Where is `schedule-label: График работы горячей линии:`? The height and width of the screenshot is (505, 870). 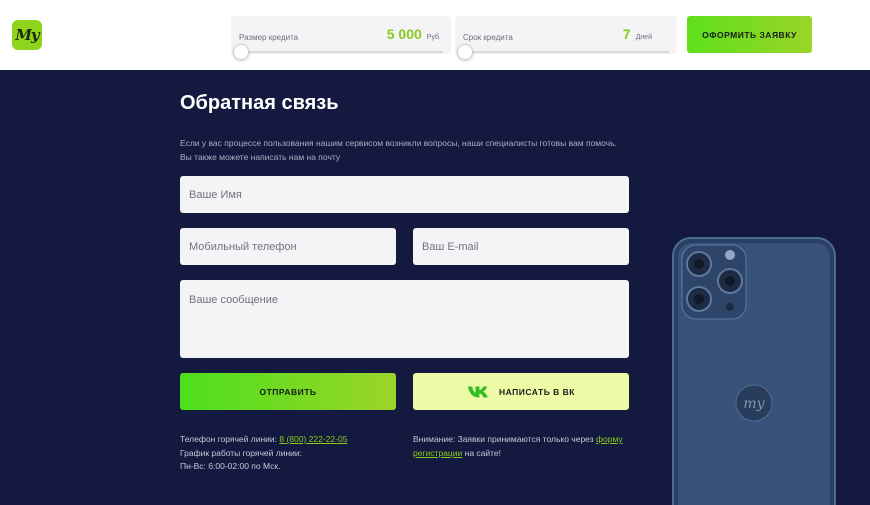
schedule-label: График работы горячей линии: is located at coordinates (241, 452).